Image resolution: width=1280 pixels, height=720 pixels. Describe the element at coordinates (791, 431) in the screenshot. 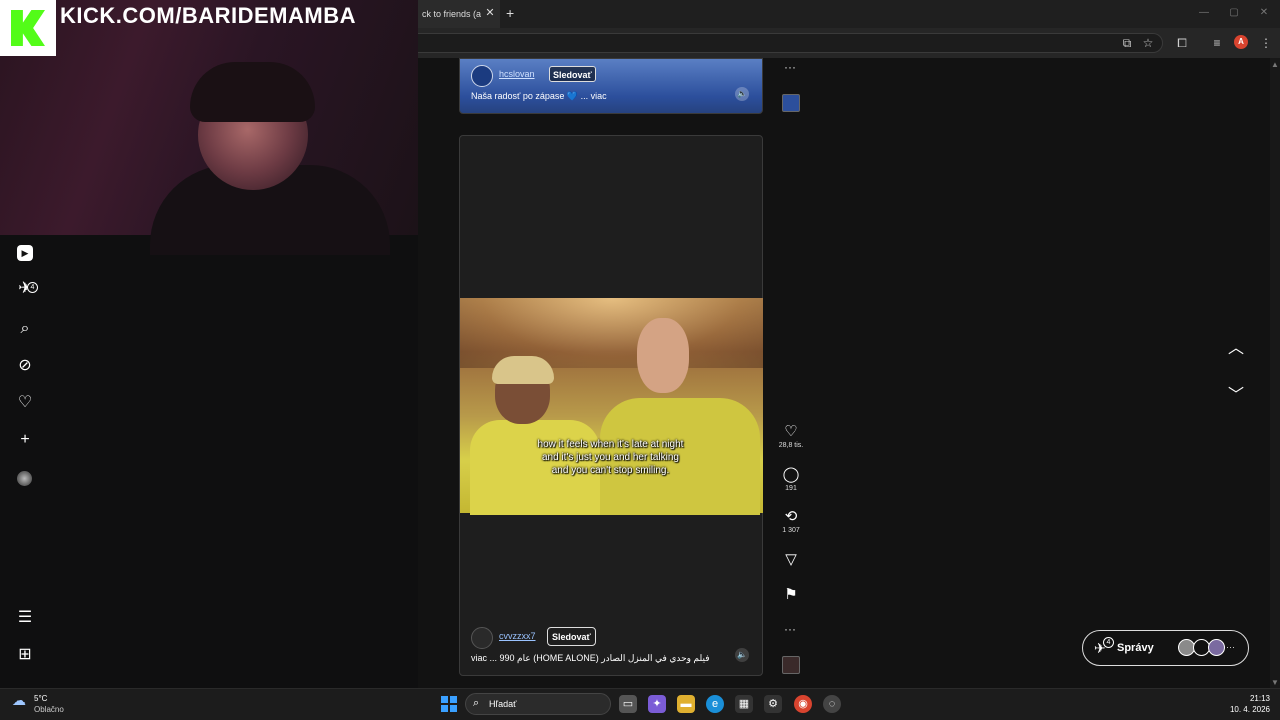

I see `heart-icon: ♡` at that location.